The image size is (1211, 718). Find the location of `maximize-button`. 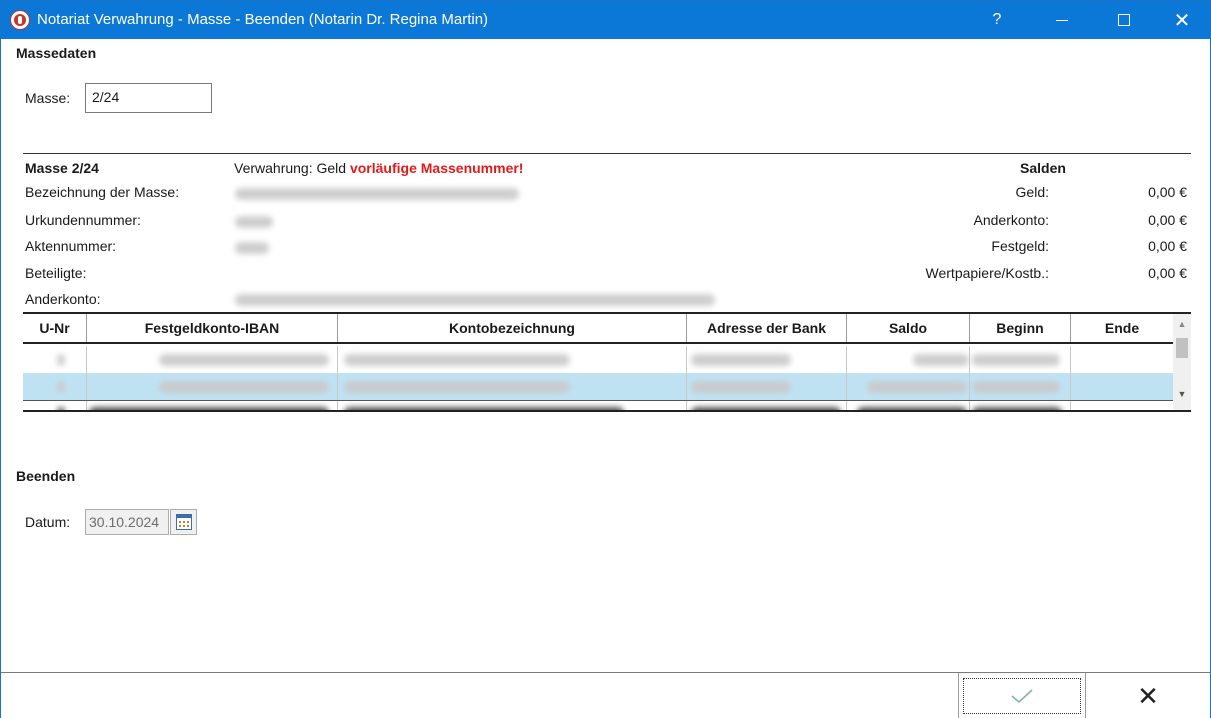

maximize-button is located at coordinates (1124, 20).